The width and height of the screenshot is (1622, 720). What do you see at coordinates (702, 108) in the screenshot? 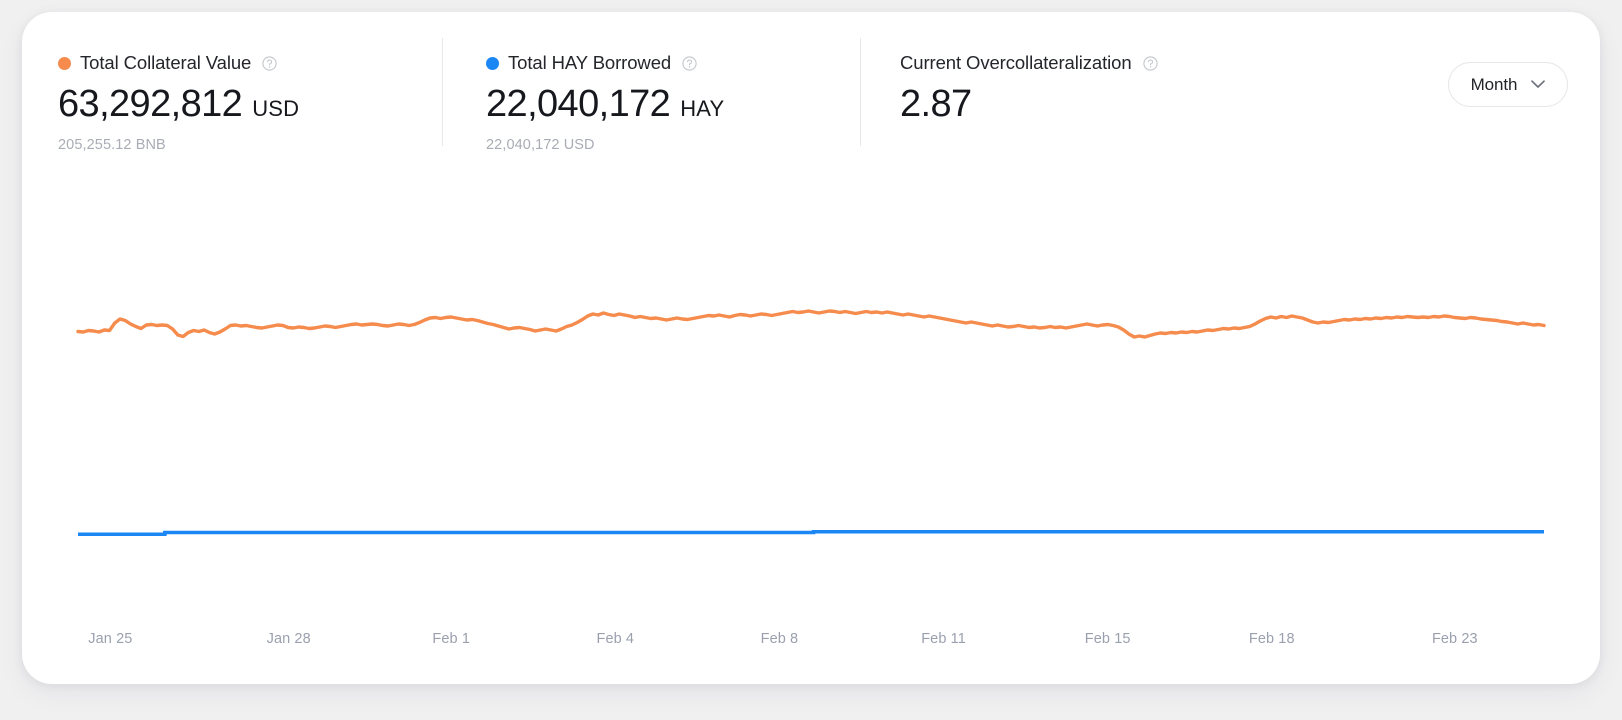
I see `metric-unit: HAY` at bounding box center [702, 108].